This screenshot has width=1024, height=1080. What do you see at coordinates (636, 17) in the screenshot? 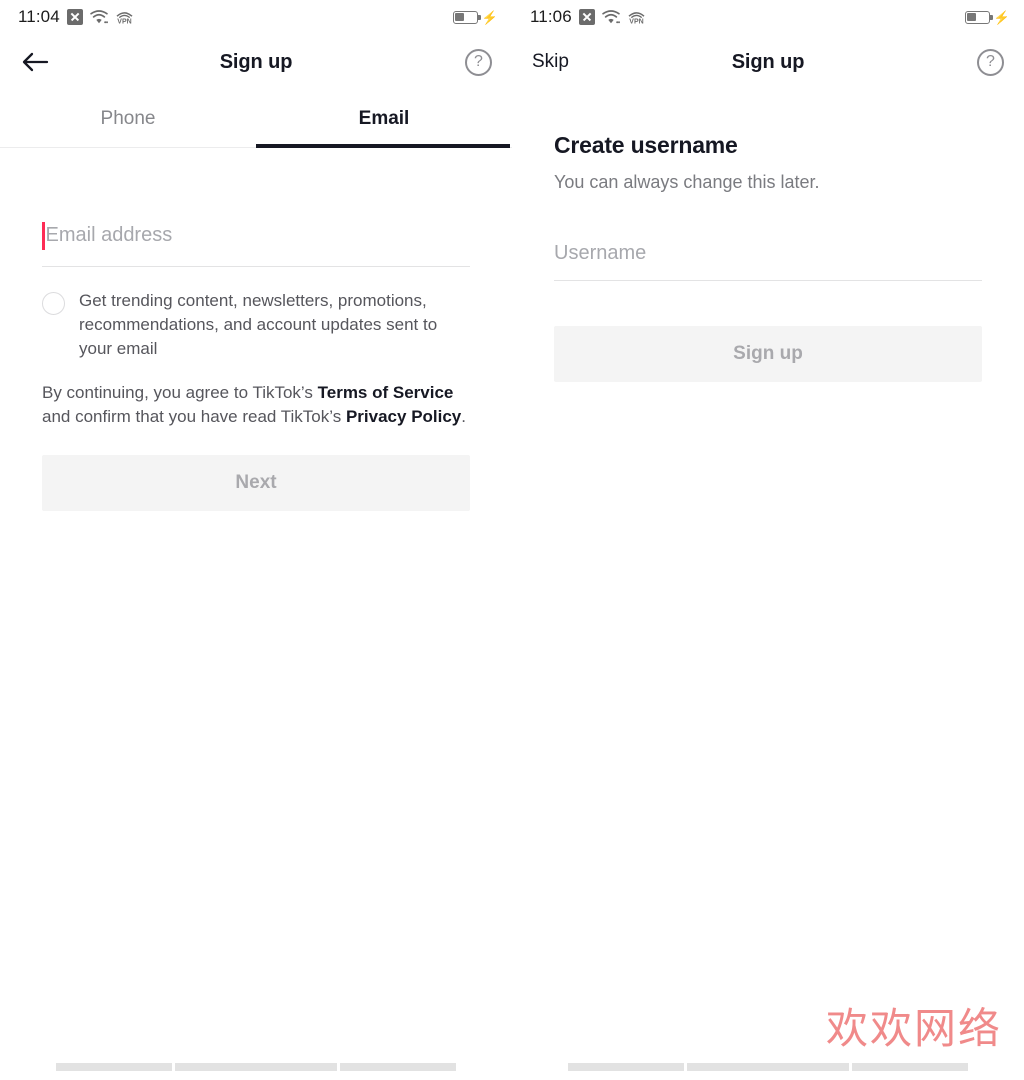
I see `vpn-icon-2: VPN` at bounding box center [636, 17].